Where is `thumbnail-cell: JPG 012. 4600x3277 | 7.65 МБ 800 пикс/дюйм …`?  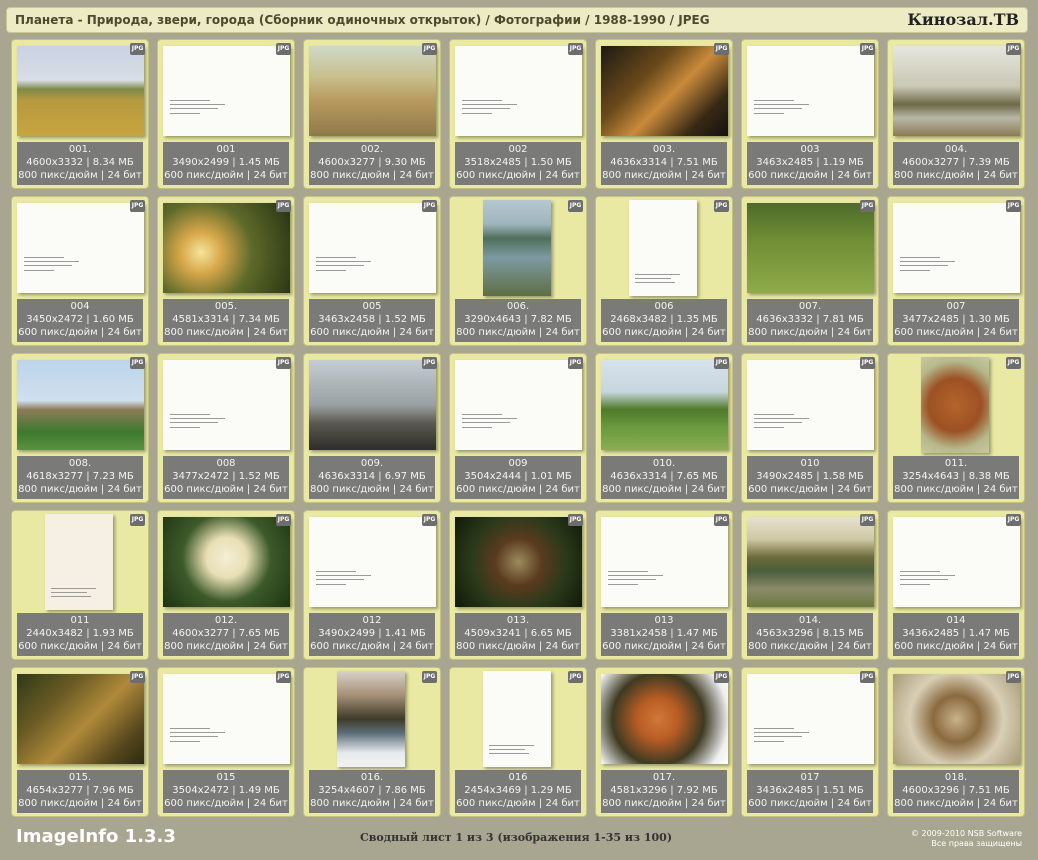 thumbnail-cell: JPG 012. 4600x3277 | 7.65 МБ 800 пикс/дюйм … is located at coordinates (226, 585).